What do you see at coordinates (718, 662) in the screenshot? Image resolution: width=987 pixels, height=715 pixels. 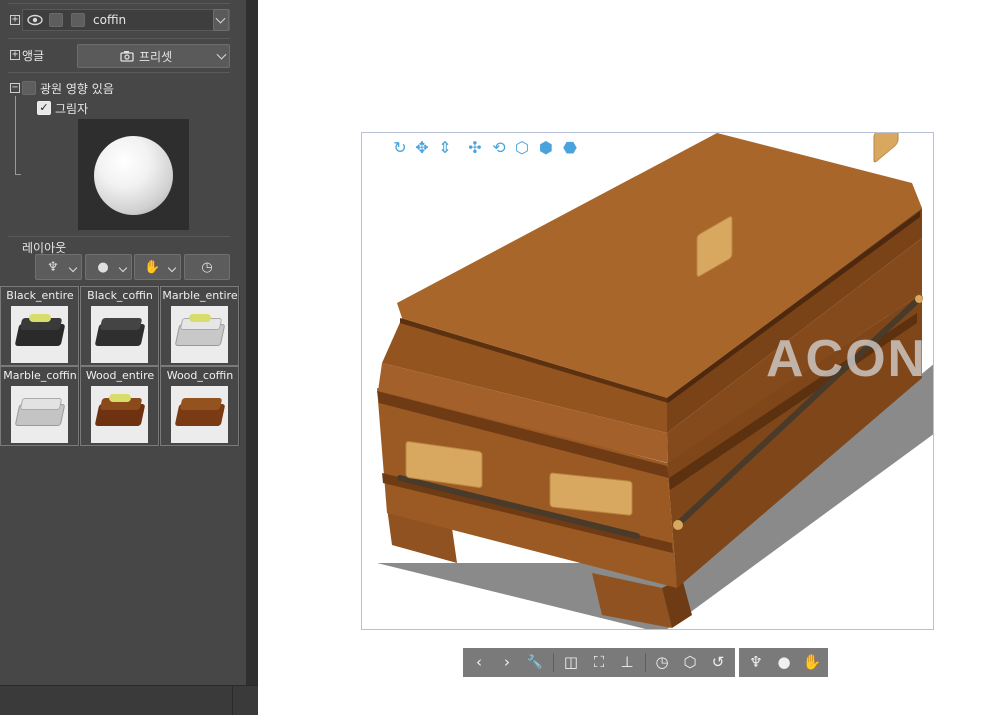 I see `reset-all-icon: ↺` at bounding box center [718, 662].